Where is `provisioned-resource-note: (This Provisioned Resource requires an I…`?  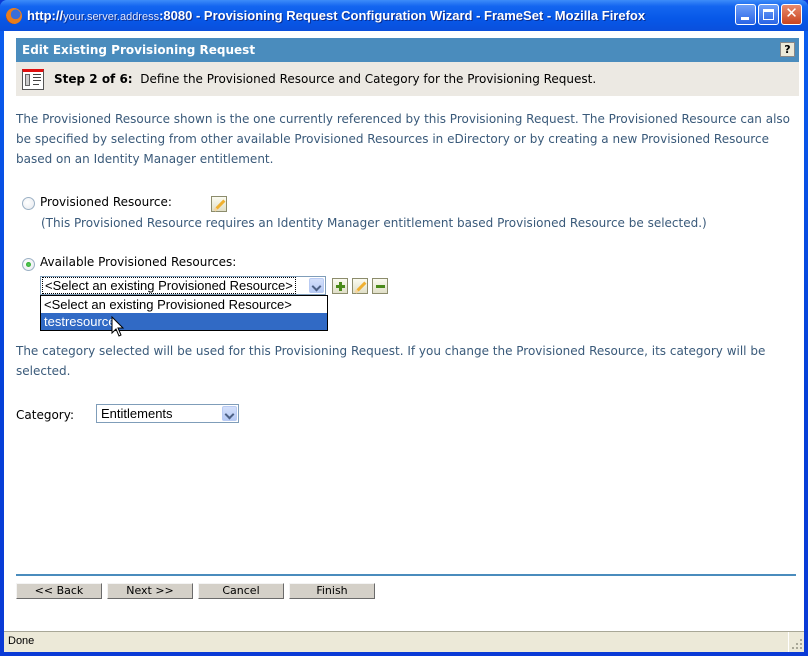
provisioned-resource-note: (This Provisioned Resource requires an I… is located at coordinates (374, 223).